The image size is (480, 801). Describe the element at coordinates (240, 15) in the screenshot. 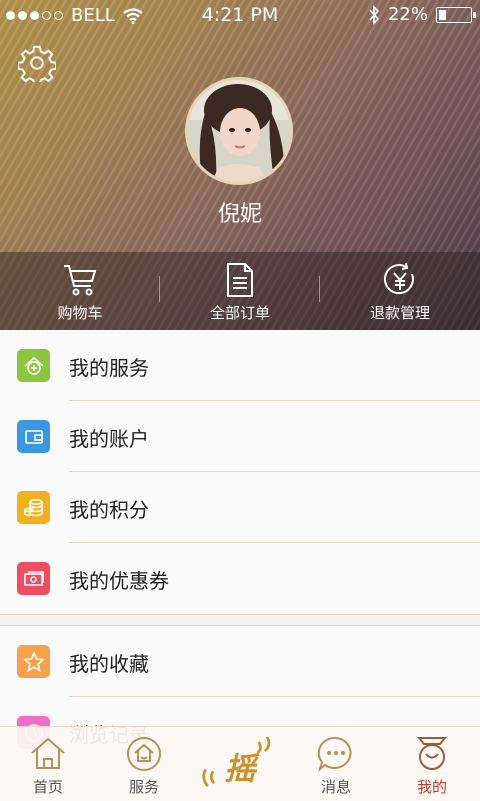

I see `status-bar: BELL 4:21 PM 22%` at that location.